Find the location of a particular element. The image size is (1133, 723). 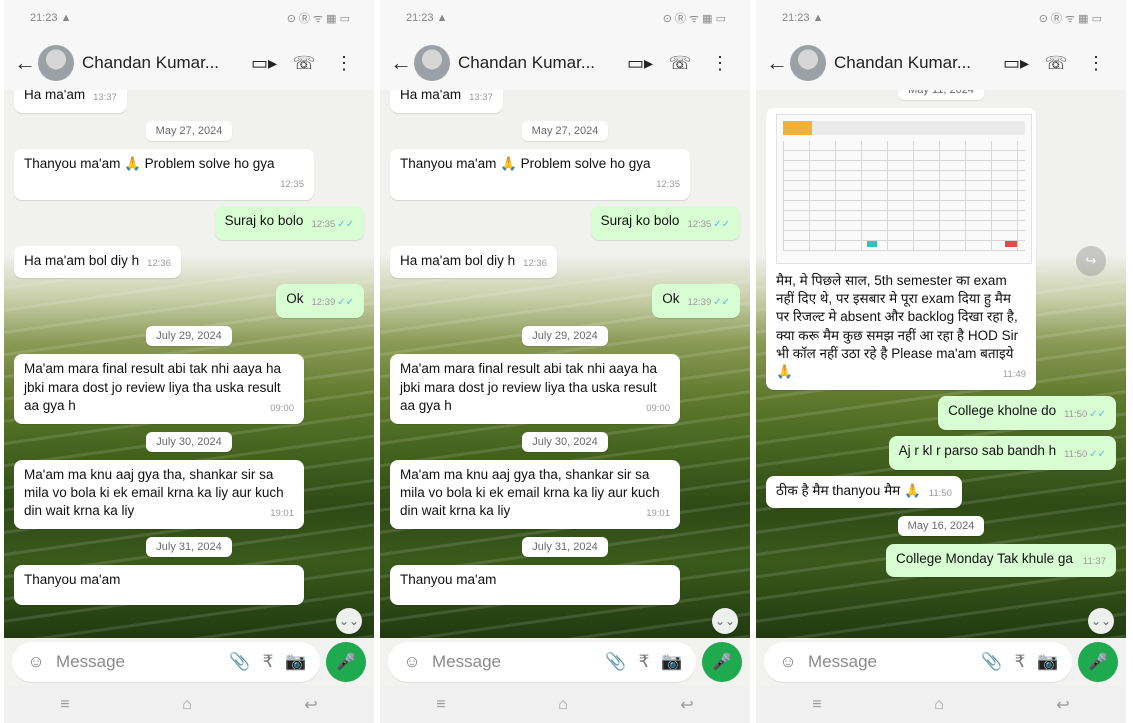

forward-icon: ↪ is located at coordinates (1091, 261).